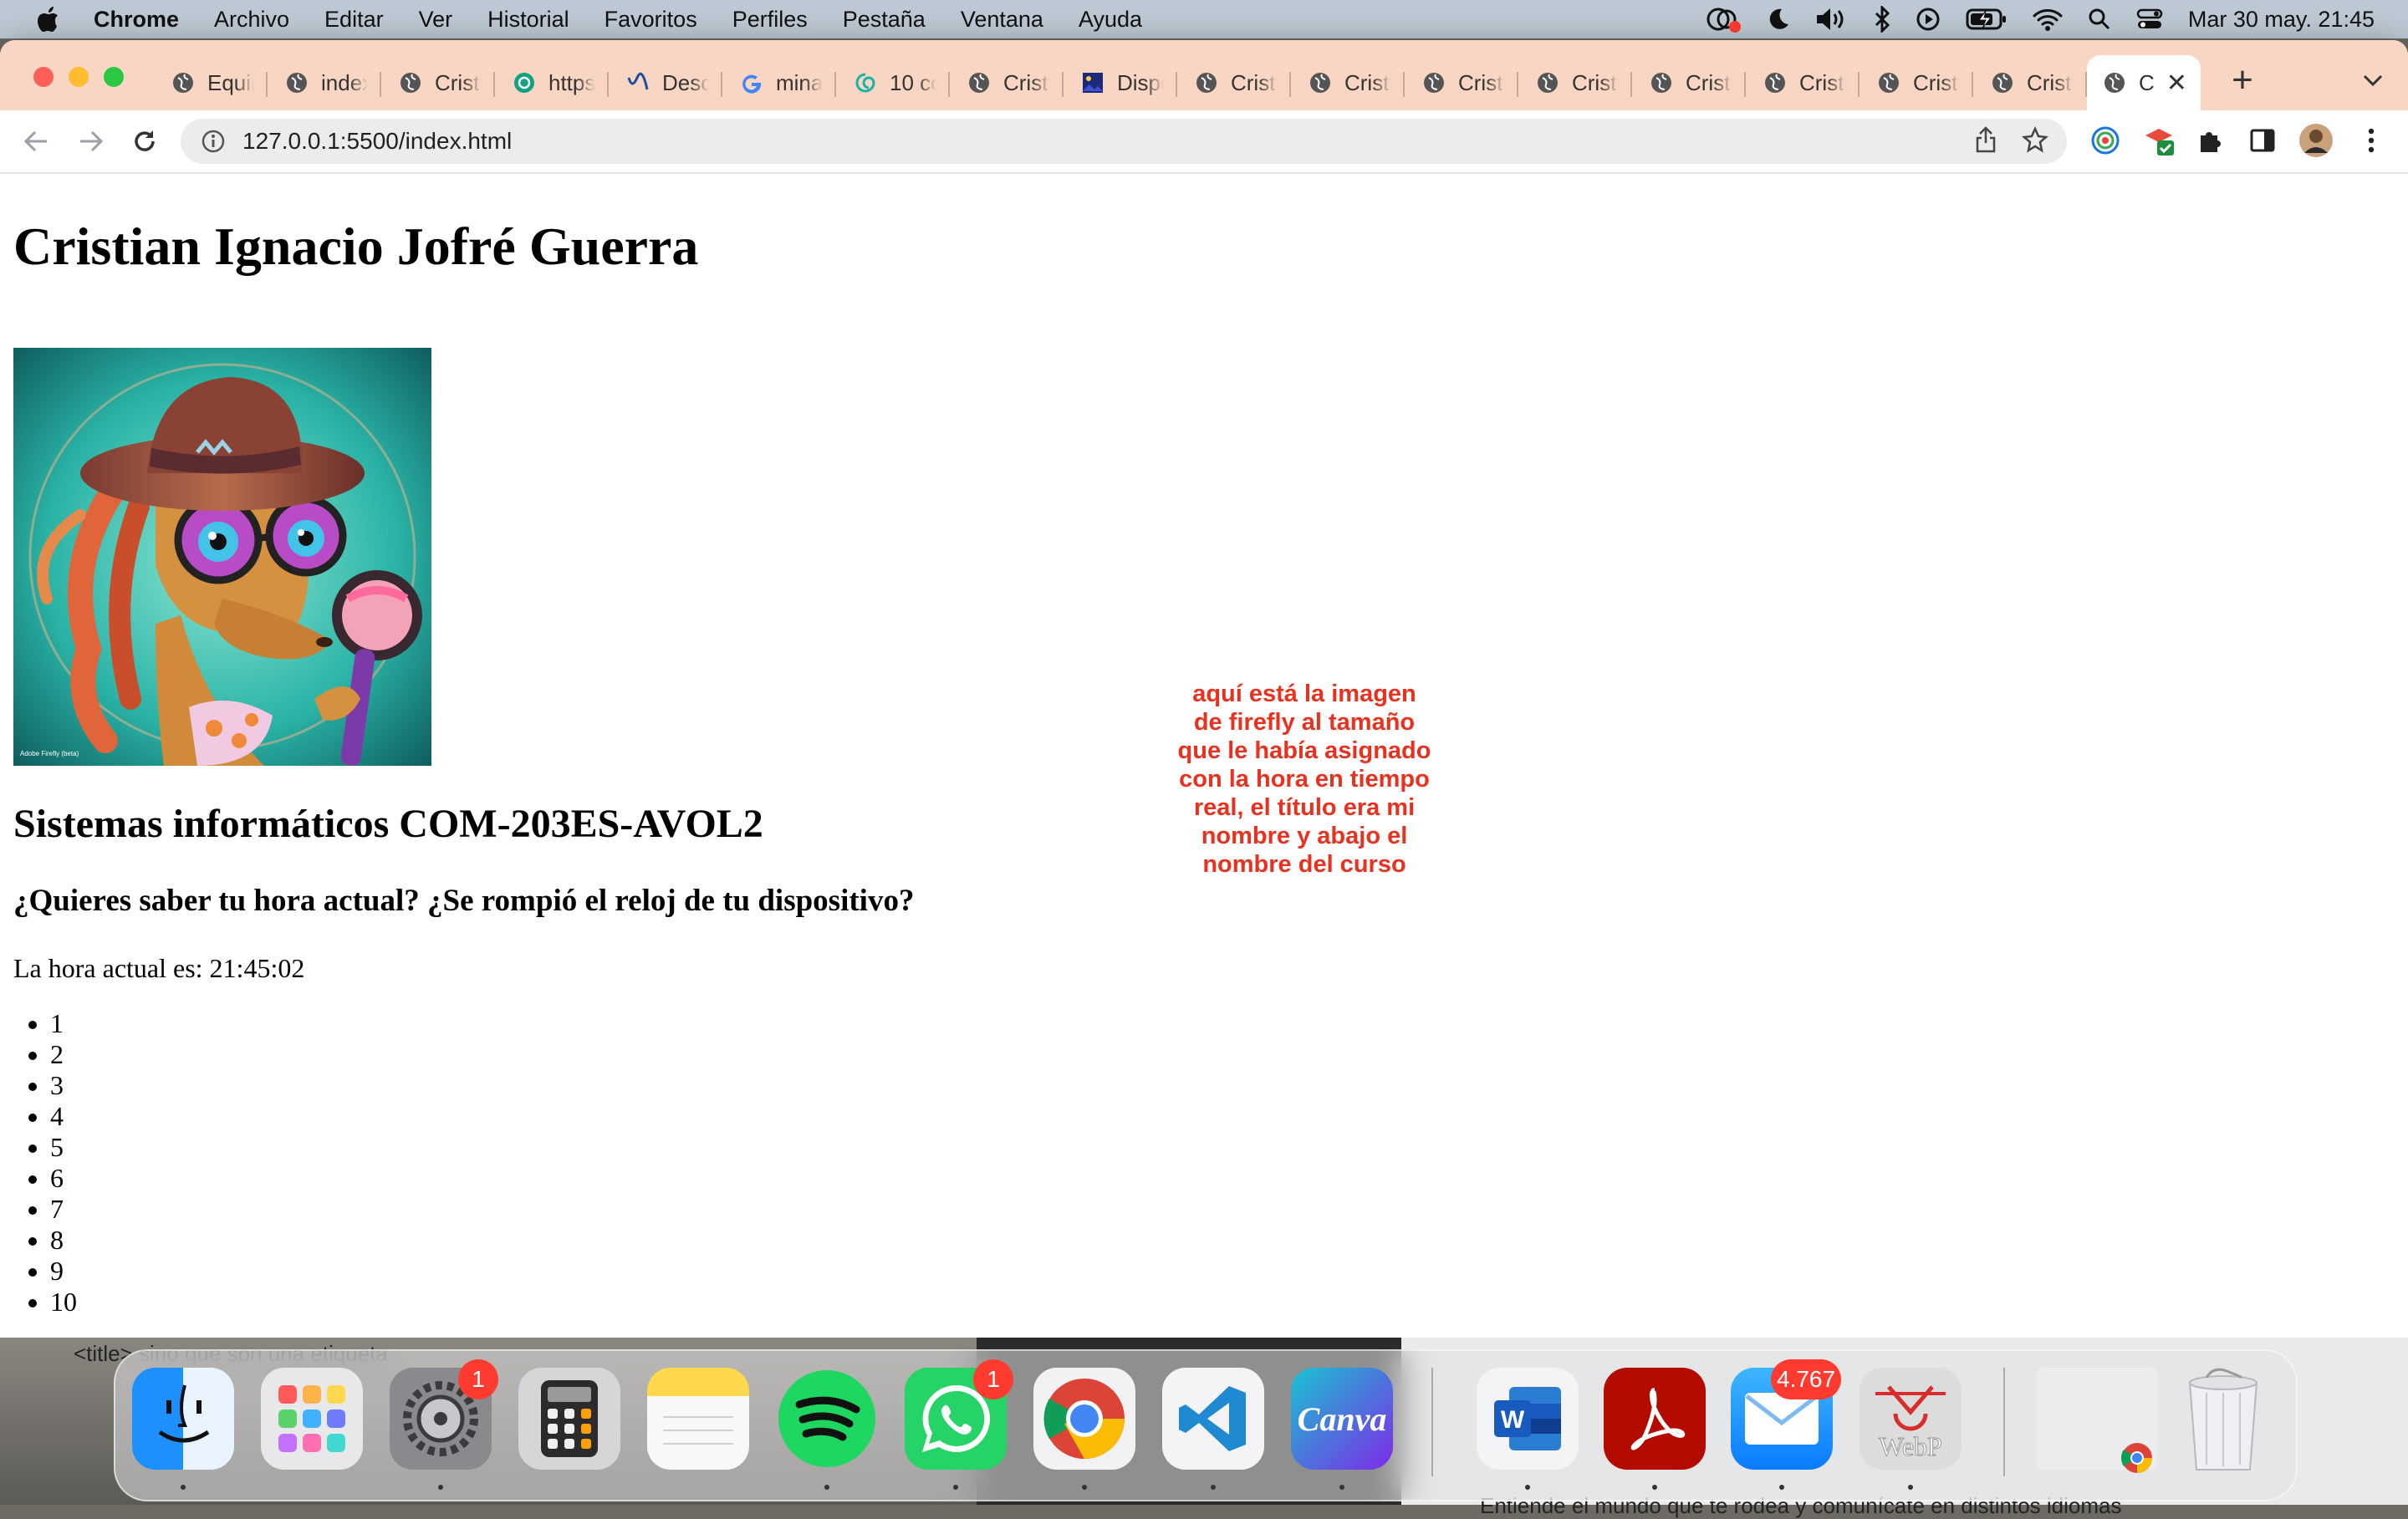 The height and width of the screenshot is (1519, 2408). I want to click on moon-icon, so click(1779, 19).